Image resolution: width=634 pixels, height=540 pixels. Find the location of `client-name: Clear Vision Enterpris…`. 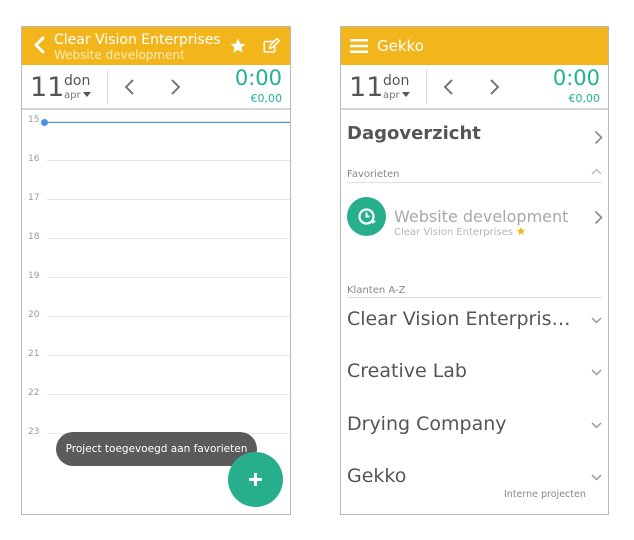

client-name: Clear Vision Enterpris… is located at coordinates (459, 319).